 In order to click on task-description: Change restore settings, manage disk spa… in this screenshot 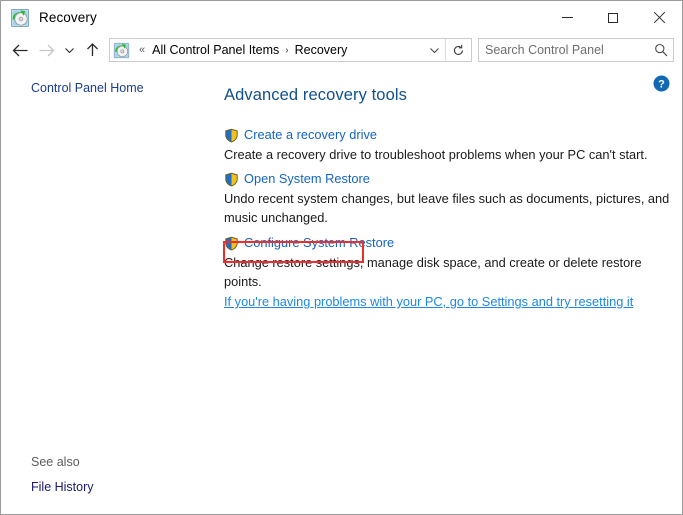, I will do `click(433, 272)`.